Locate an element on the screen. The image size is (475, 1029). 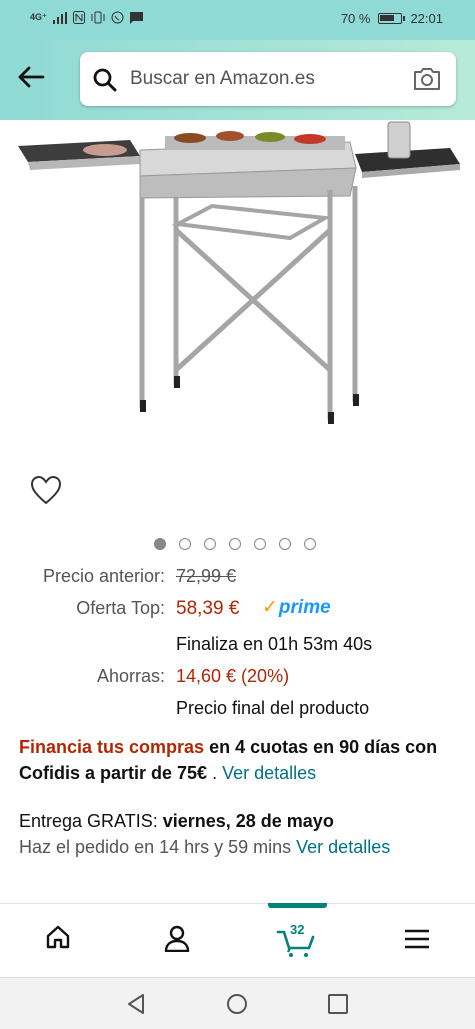
vibrate-icon is located at coordinates (98, 17).